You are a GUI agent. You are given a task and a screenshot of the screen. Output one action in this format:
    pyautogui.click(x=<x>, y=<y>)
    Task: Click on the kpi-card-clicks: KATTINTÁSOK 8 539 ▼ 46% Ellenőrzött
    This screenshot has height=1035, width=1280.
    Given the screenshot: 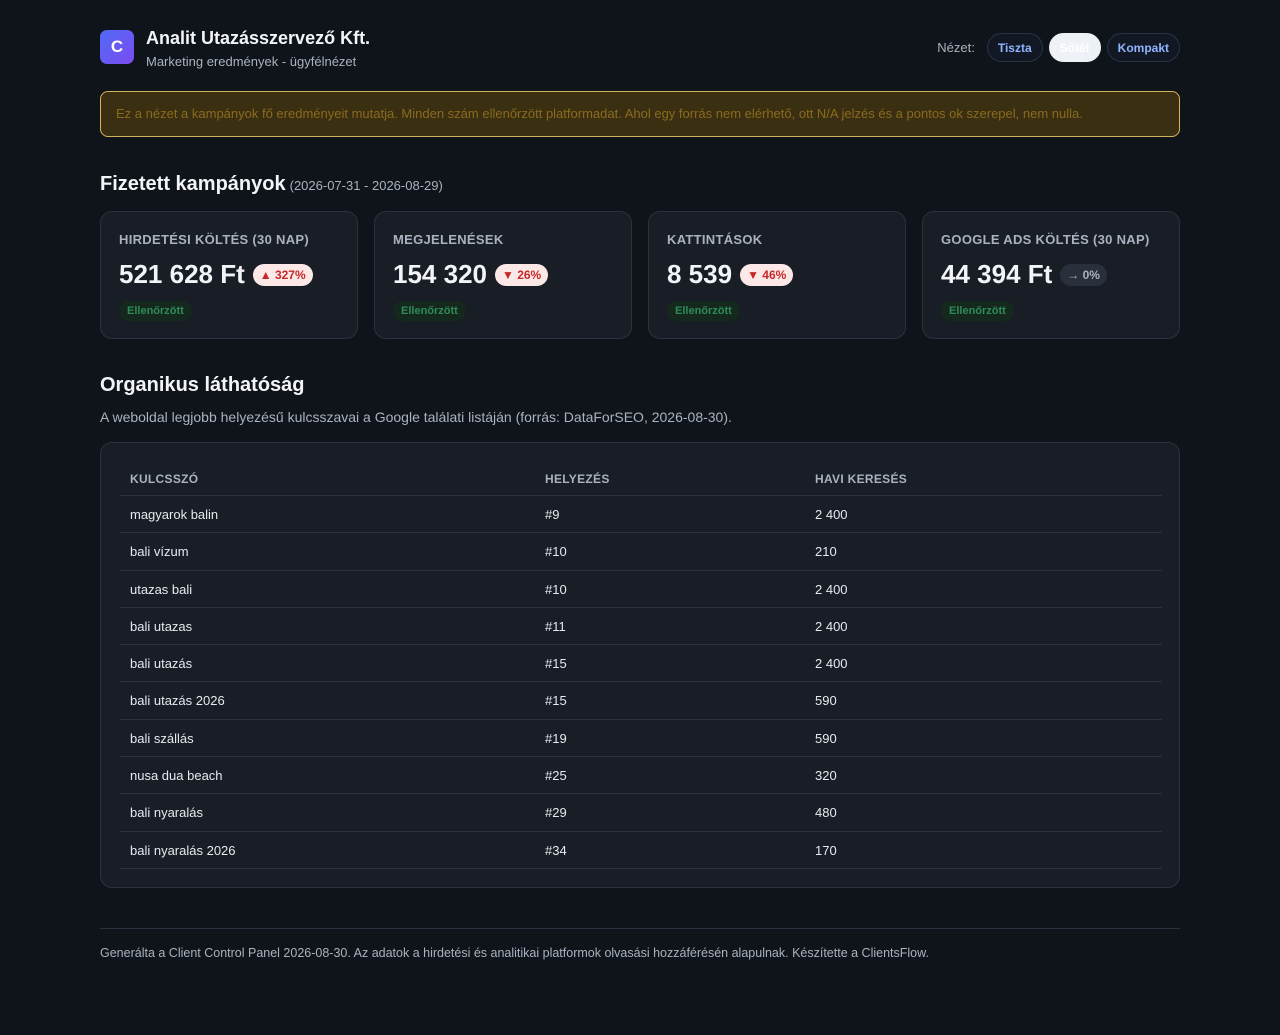 What is the action you would take?
    pyautogui.click(x=777, y=275)
    